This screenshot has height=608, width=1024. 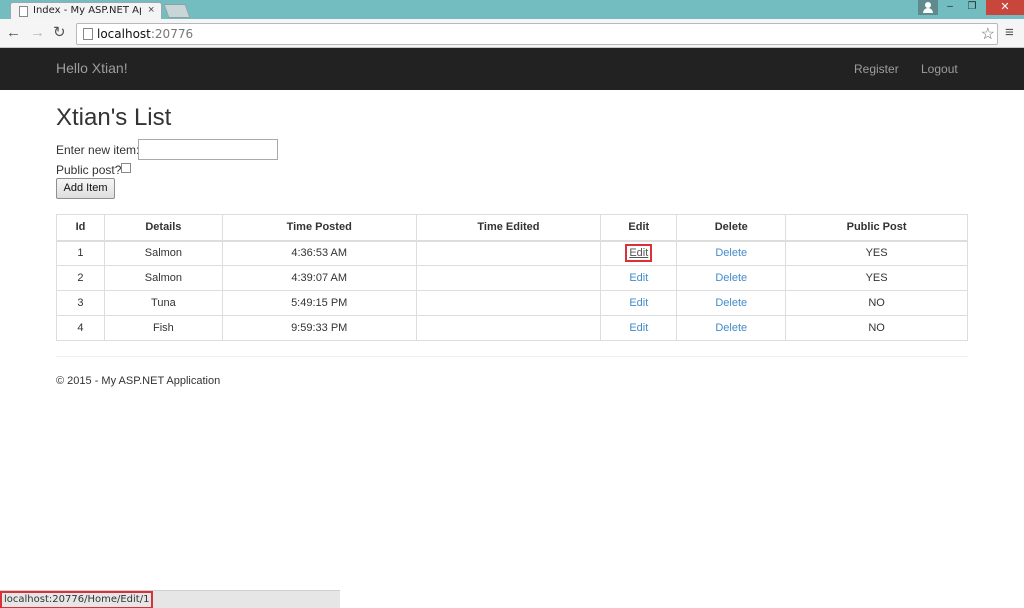 I want to click on cell-time-posted: 9:59:33 PM, so click(x=319, y=328).